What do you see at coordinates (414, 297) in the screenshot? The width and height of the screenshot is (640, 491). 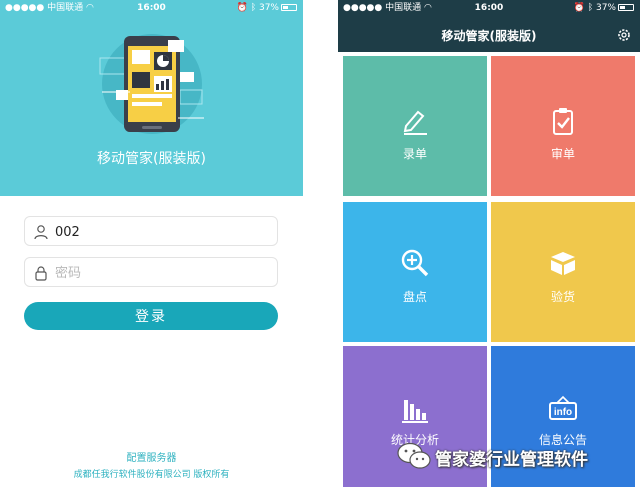 I see `tile-label: 盘点` at bounding box center [414, 297].